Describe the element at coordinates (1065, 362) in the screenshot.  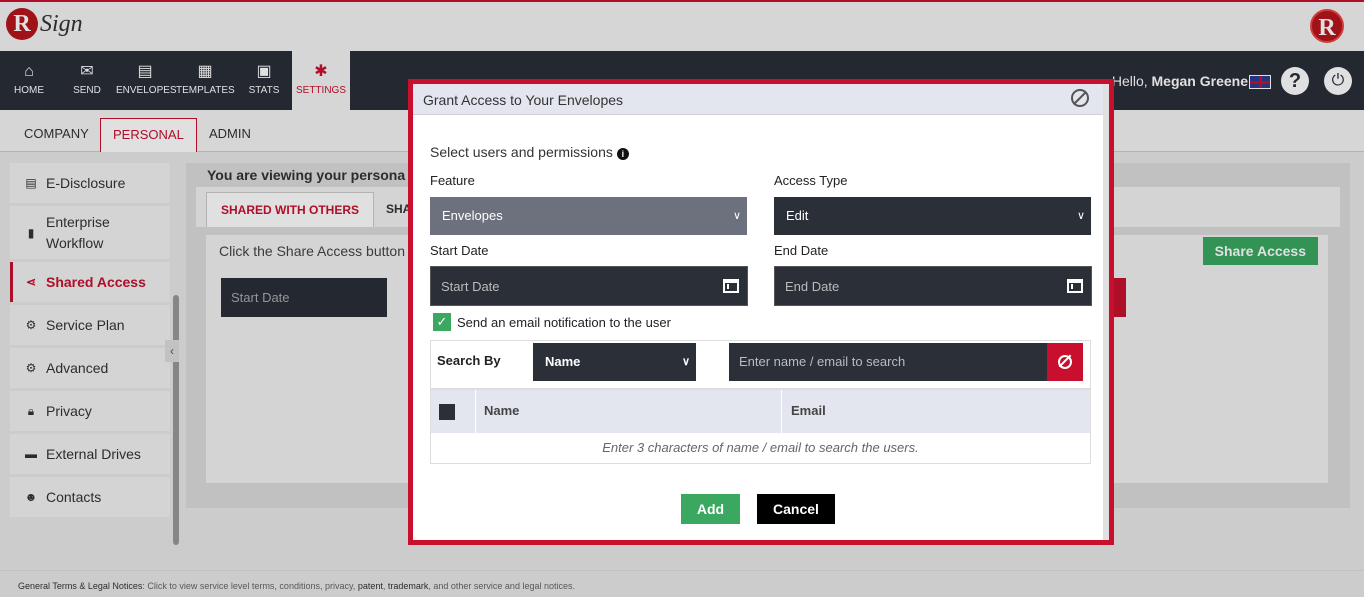
I see `clear-search-button` at that location.